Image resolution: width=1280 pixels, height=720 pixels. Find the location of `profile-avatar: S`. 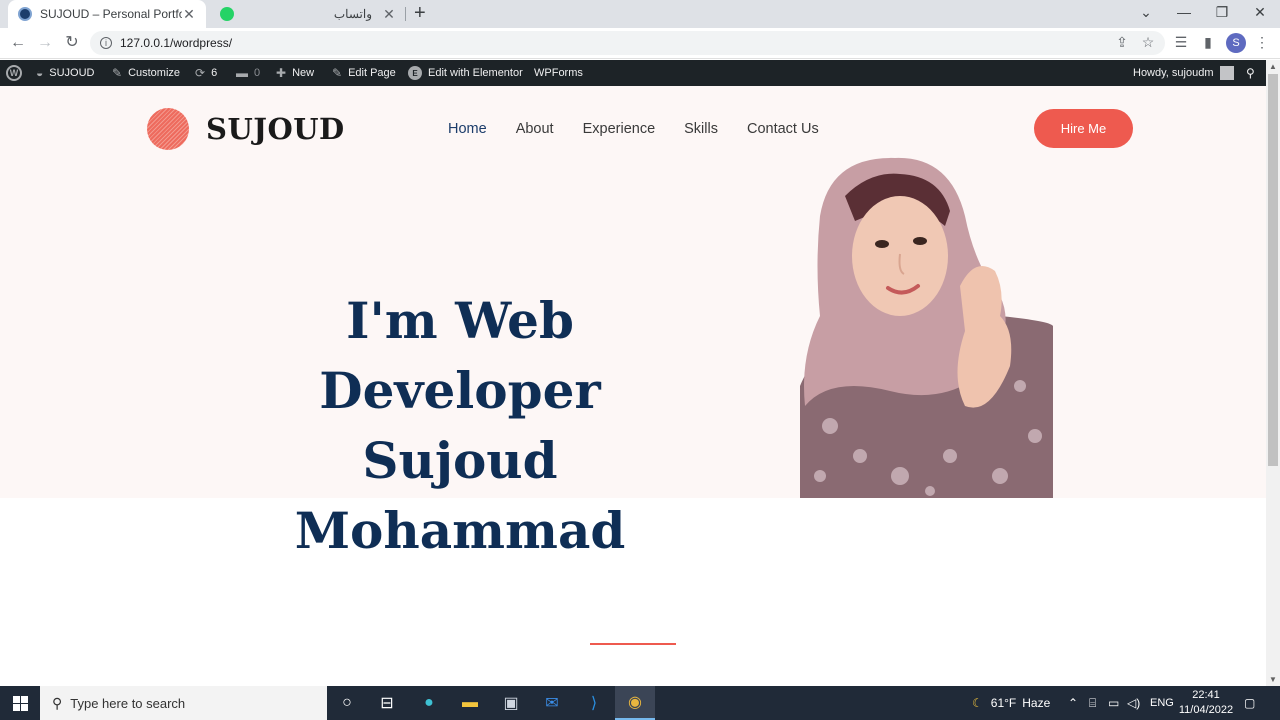

profile-avatar: S is located at coordinates (1236, 43).